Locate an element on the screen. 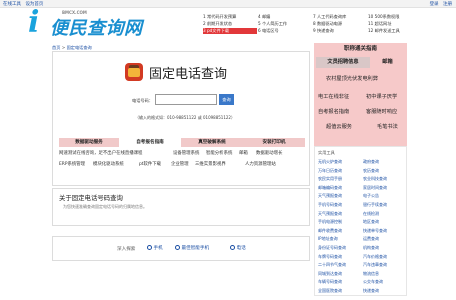 The width and height of the screenshot is (456, 300). tool-link: 在线检测 is located at coordinates (371, 214).